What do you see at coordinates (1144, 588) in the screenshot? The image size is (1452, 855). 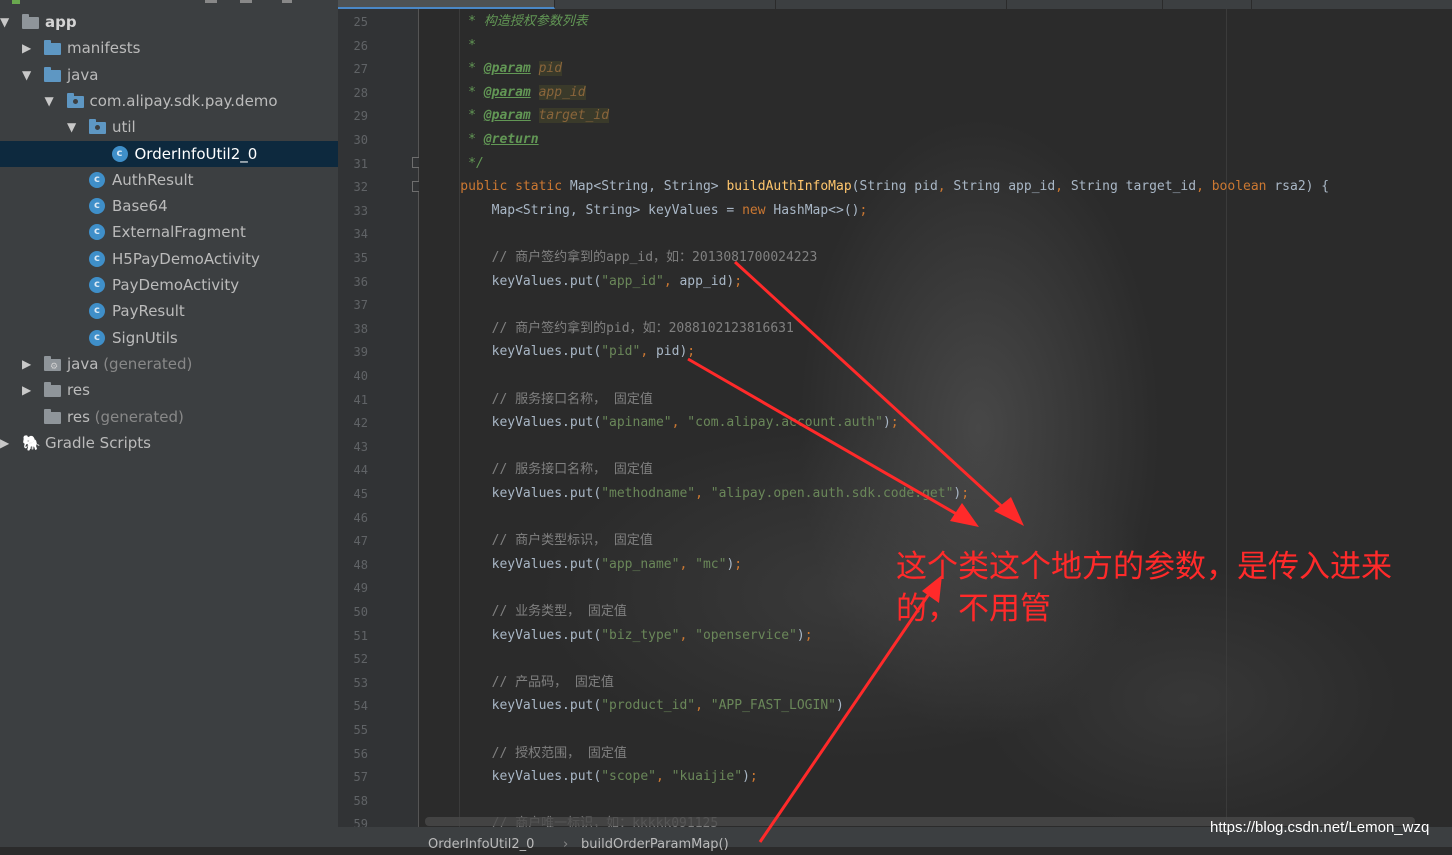 I see `annotation-text: 这个类这个地方的参数，是传入进来的，不用管` at bounding box center [1144, 588].